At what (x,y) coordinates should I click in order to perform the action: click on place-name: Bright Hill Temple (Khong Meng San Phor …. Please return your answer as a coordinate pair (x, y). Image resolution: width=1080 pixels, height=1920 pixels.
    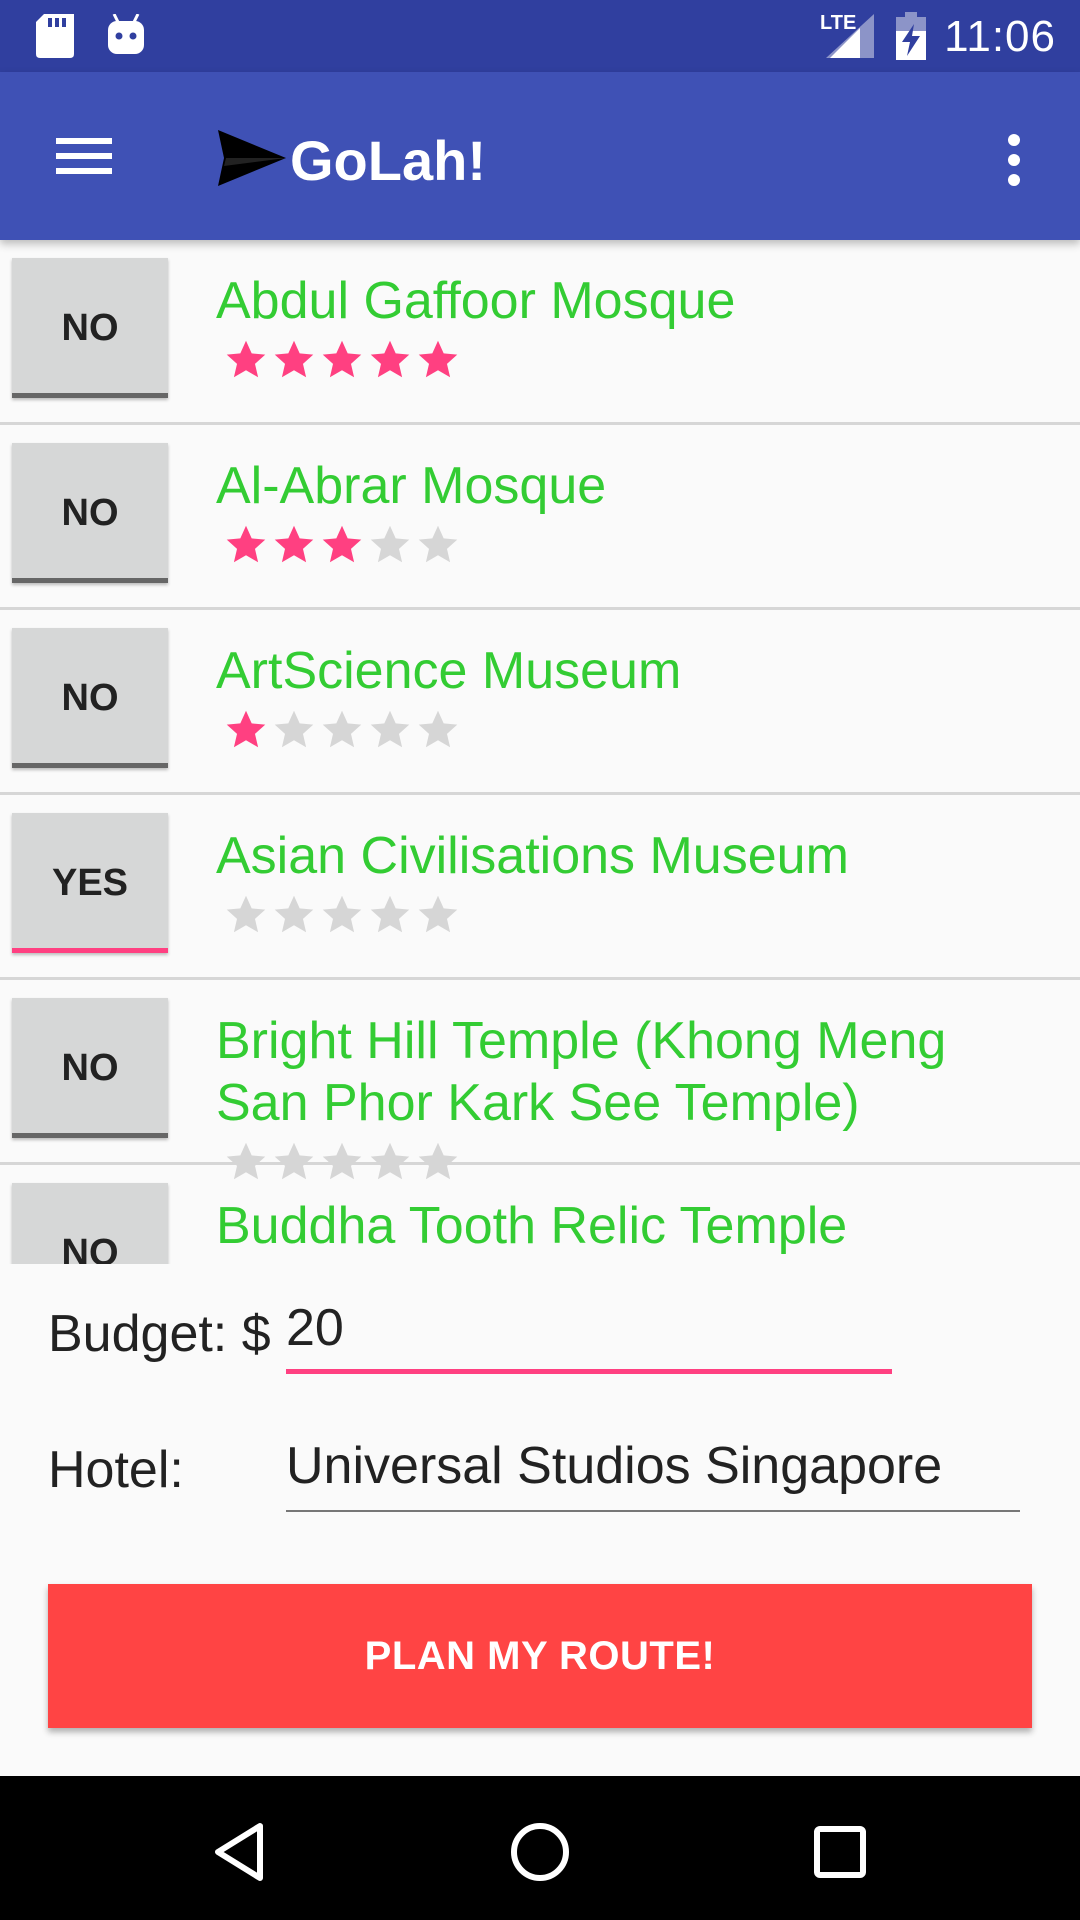
    Looking at the image, I should click on (581, 1072).